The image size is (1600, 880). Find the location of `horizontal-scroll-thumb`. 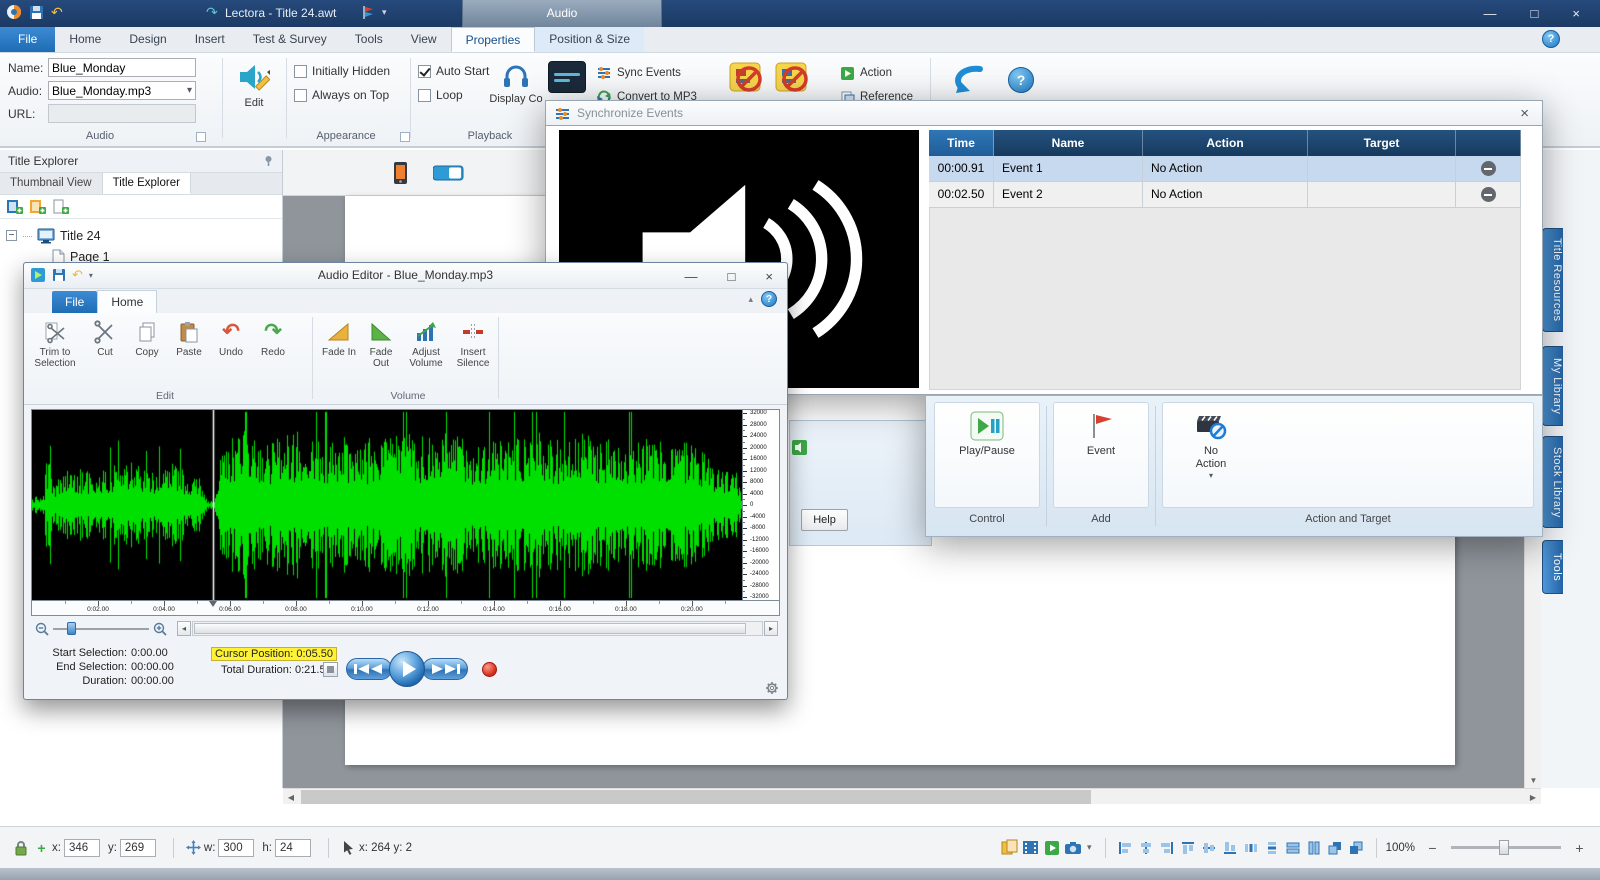

horizontal-scroll-thumb is located at coordinates (696, 797).